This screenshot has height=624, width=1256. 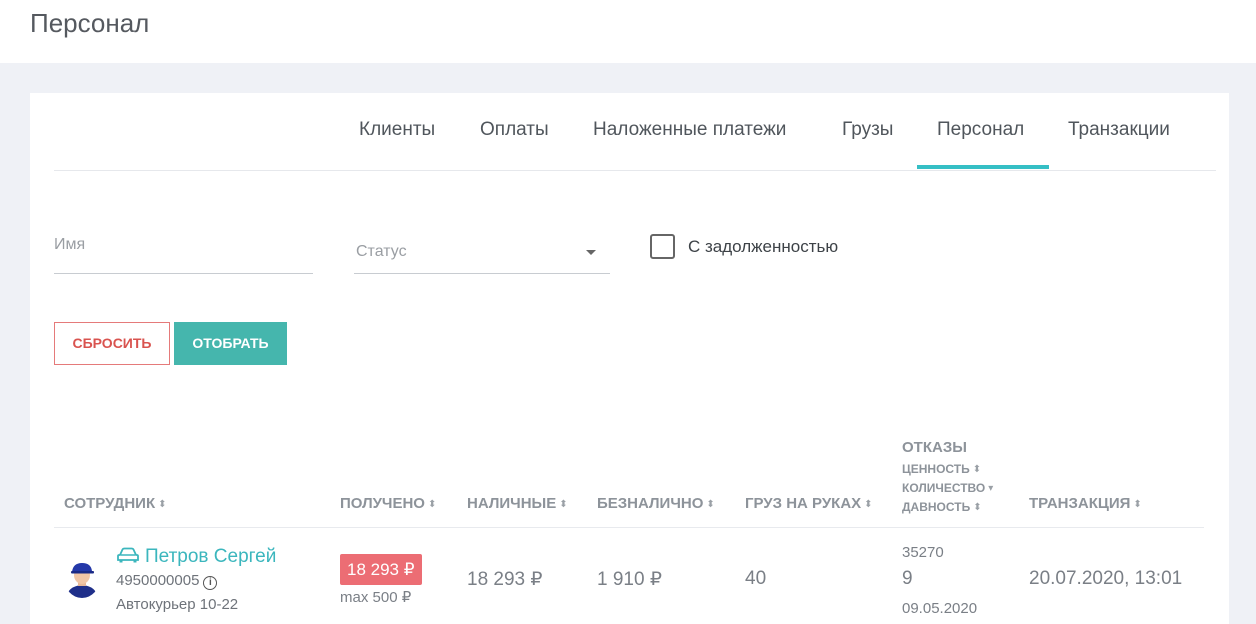 I want to click on col-cashless-header: БЕЗНАЛИЧНО ⬍, so click(x=656, y=503).